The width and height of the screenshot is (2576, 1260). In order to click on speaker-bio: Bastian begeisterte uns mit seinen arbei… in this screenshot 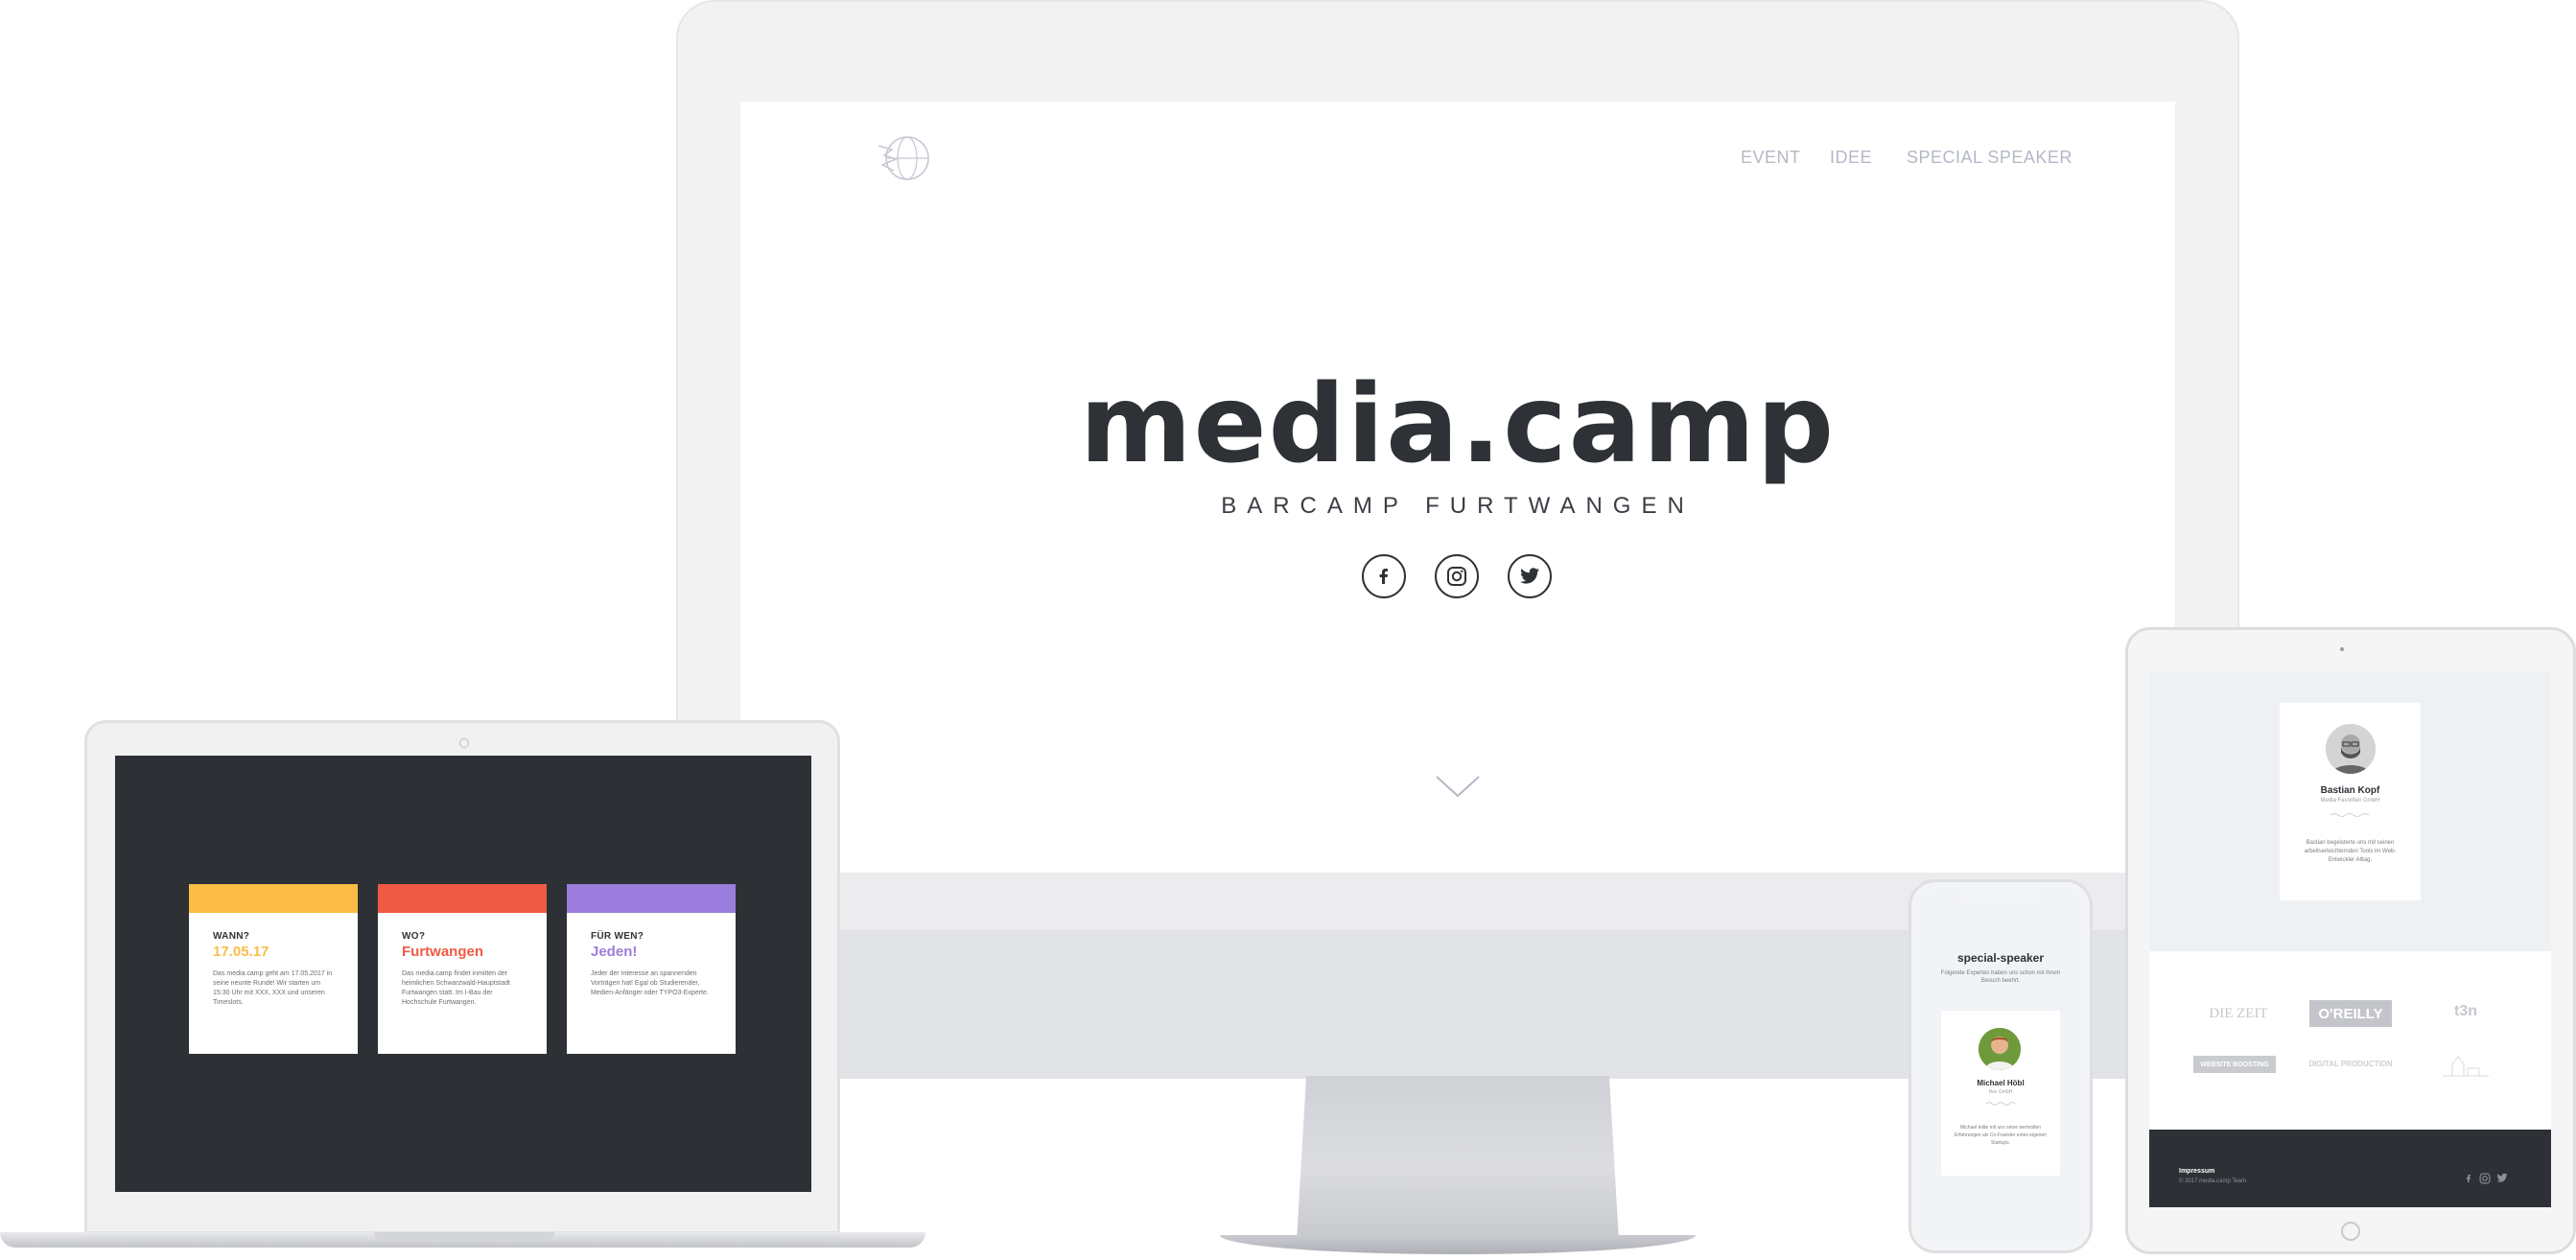, I will do `click(2350, 851)`.